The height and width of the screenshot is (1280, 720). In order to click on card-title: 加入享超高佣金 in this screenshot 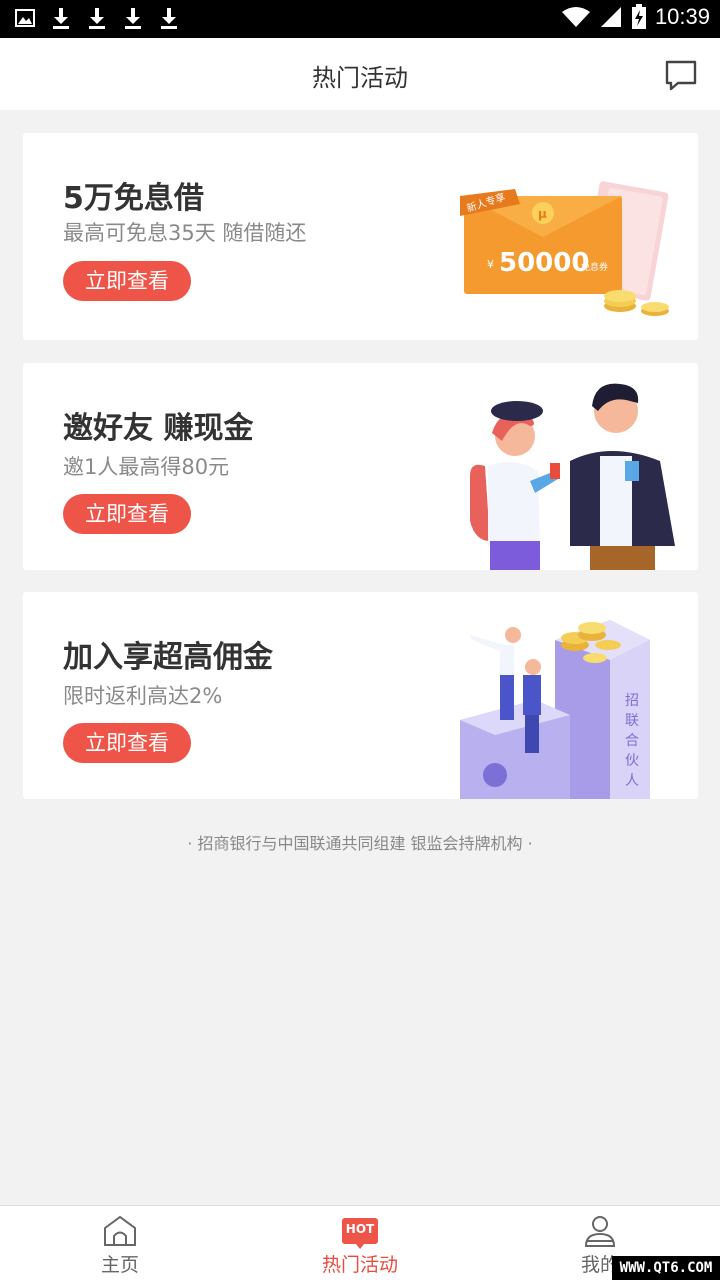, I will do `click(168, 657)`.